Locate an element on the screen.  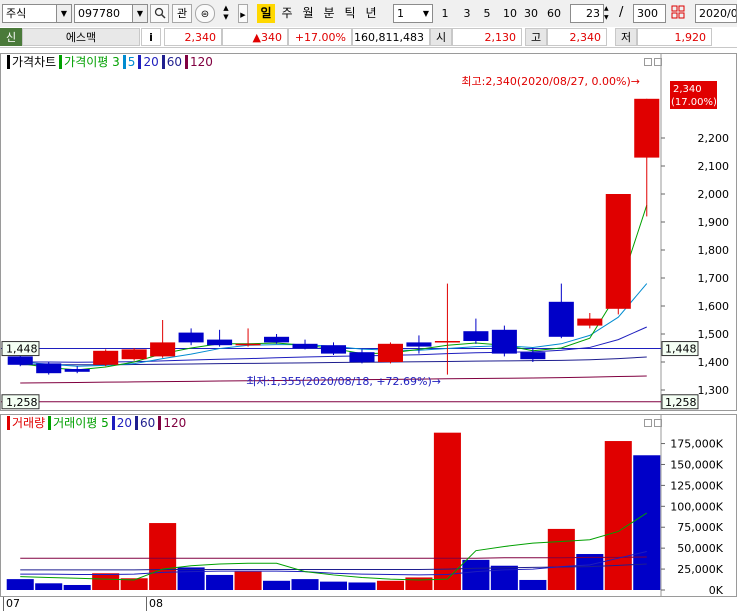
high-label: 고 is located at coordinates (536, 37).